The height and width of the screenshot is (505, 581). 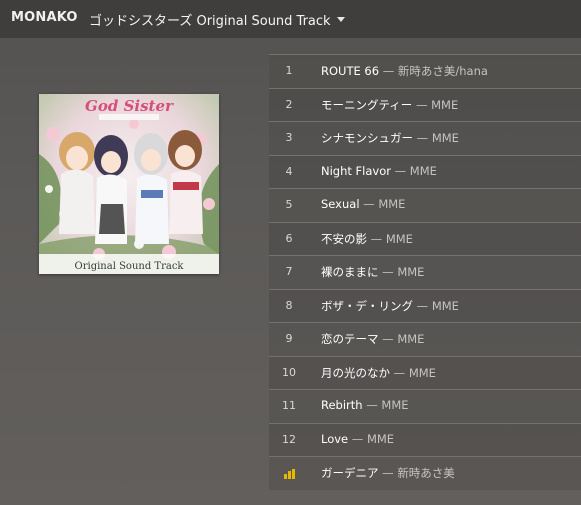 What do you see at coordinates (350, 71) in the screenshot?
I see `track-title: ROUTE 66` at bounding box center [350, 71].